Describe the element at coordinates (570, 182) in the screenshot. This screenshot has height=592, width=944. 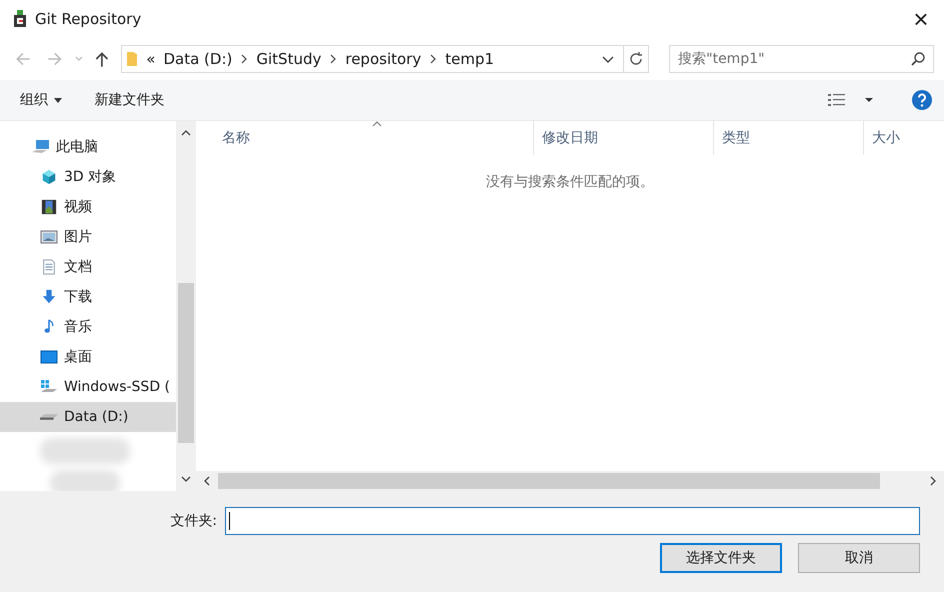
I see `empty-message: 没有与搜索条件匹配的项。` at that location.